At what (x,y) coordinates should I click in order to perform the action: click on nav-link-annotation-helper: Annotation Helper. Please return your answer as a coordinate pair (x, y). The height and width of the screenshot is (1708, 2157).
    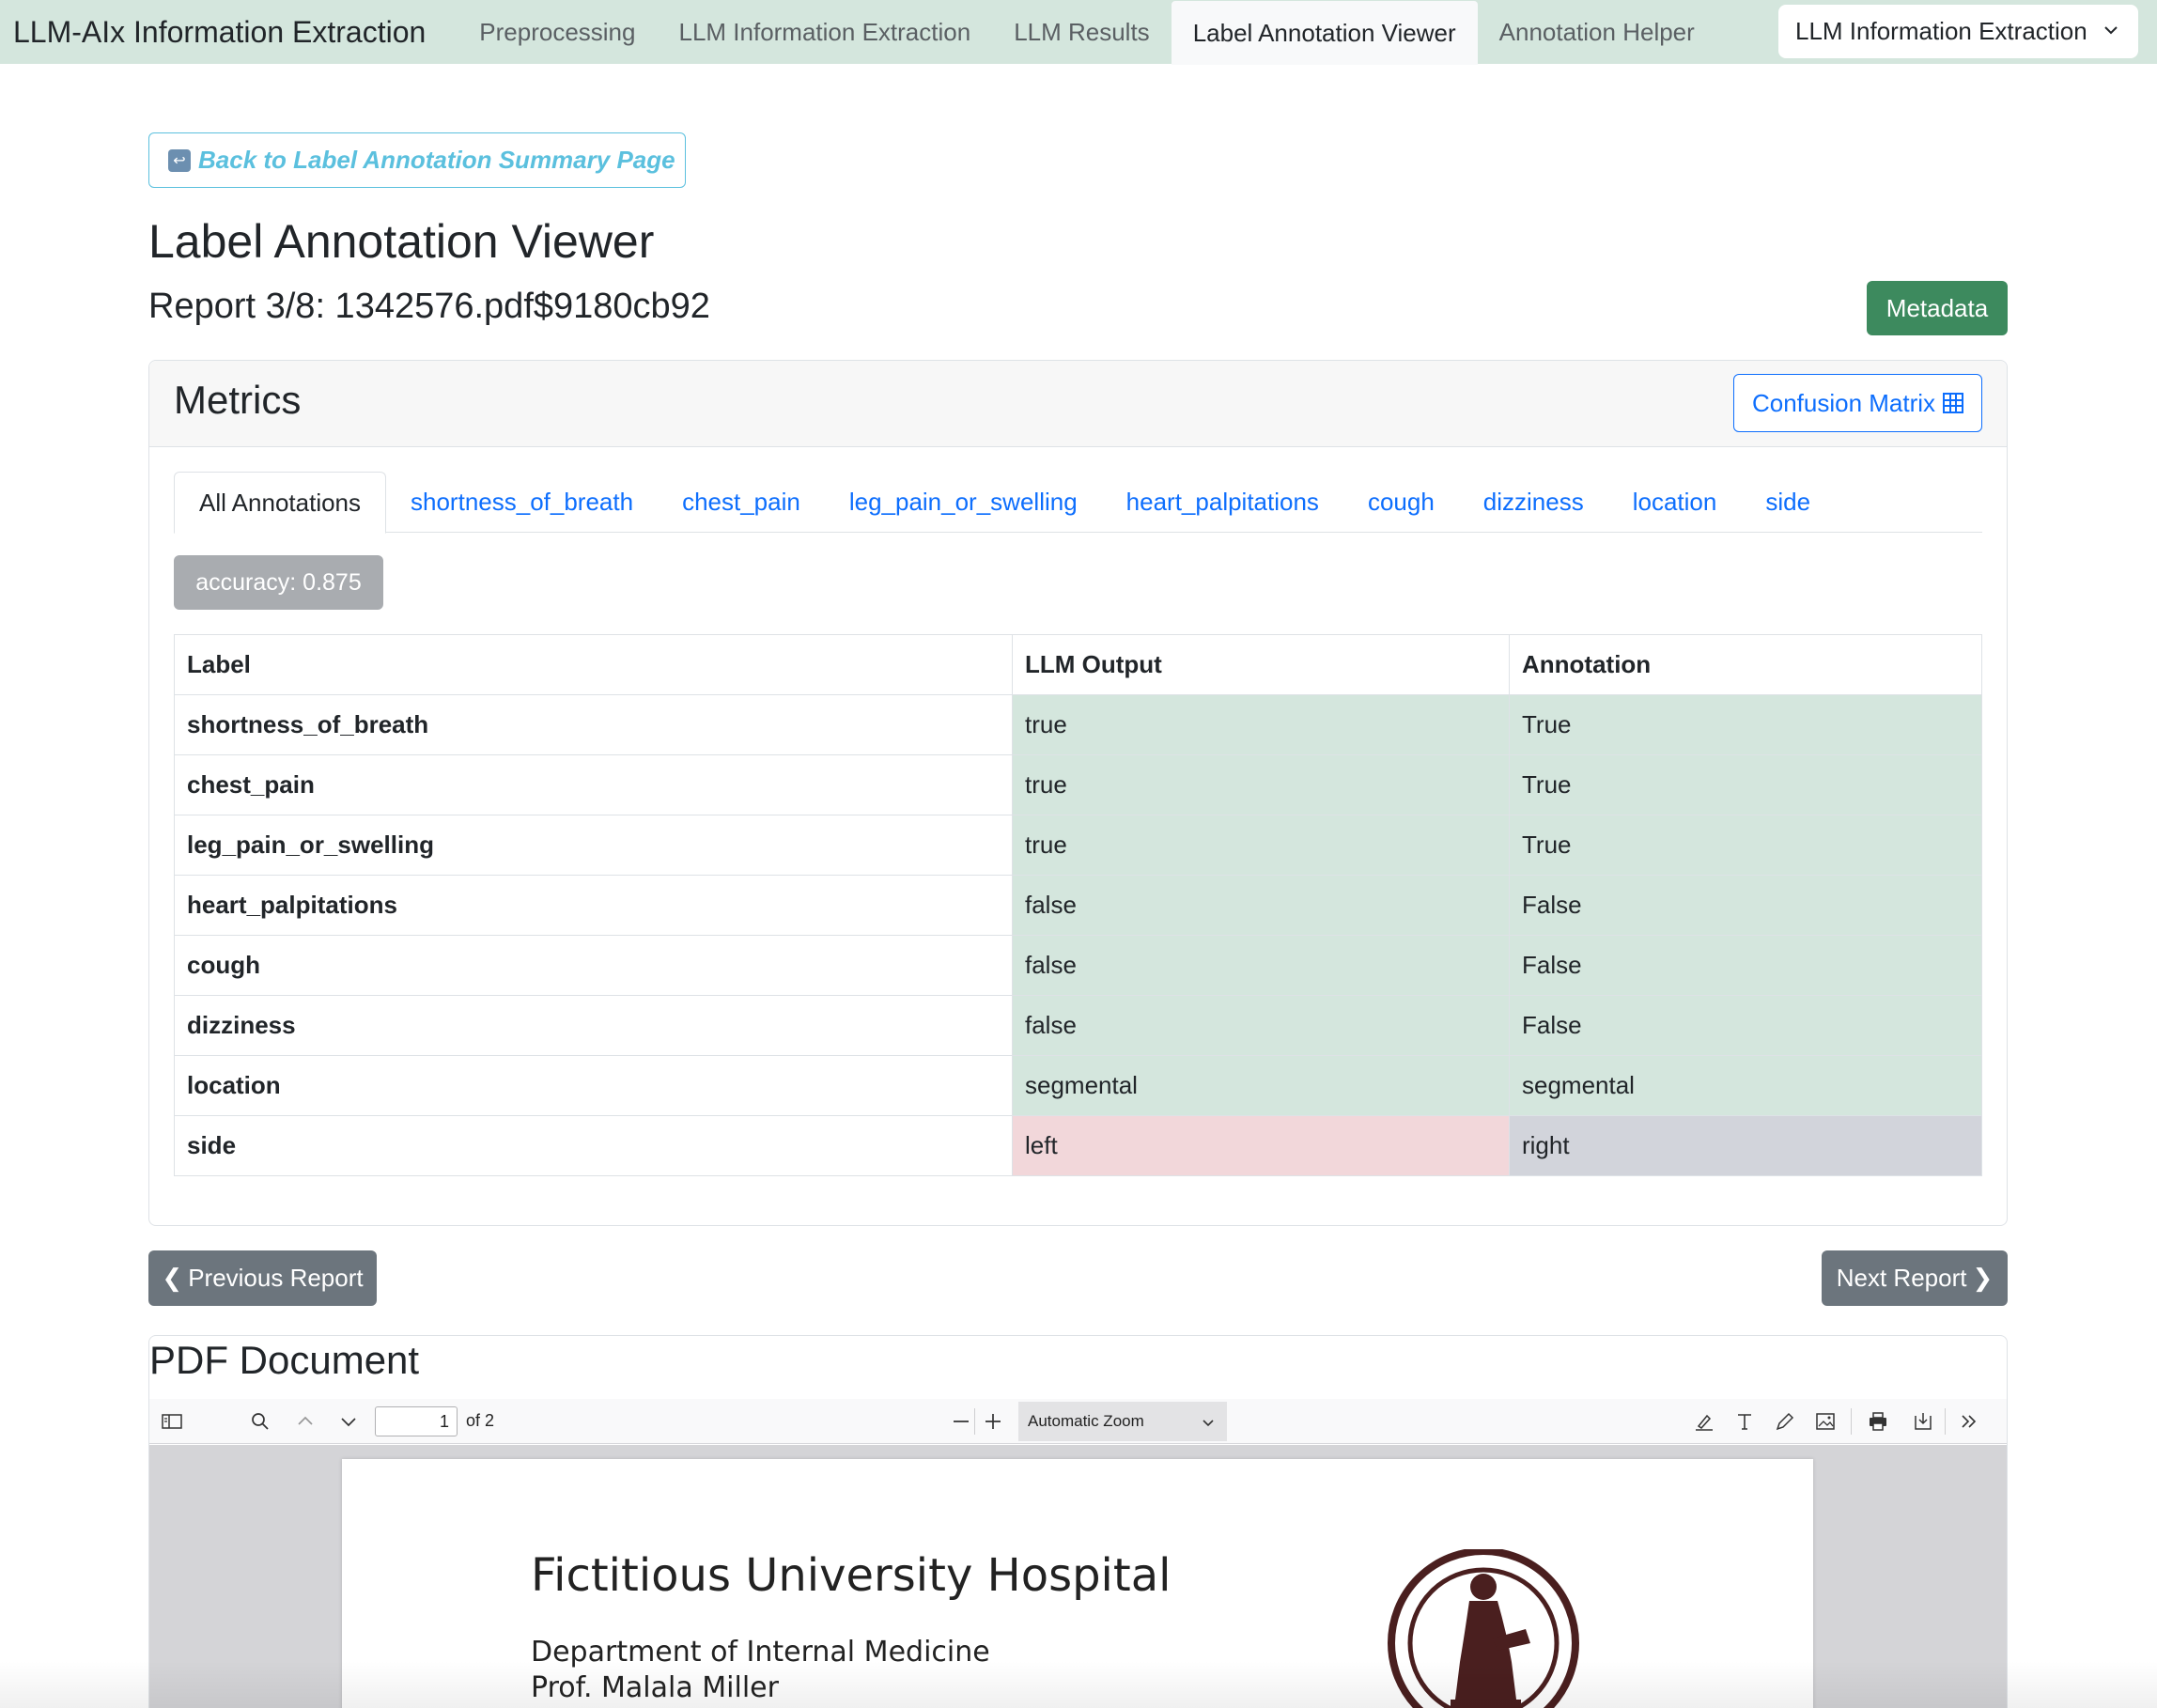
    Looking at the image, I should click on (1597, 32).